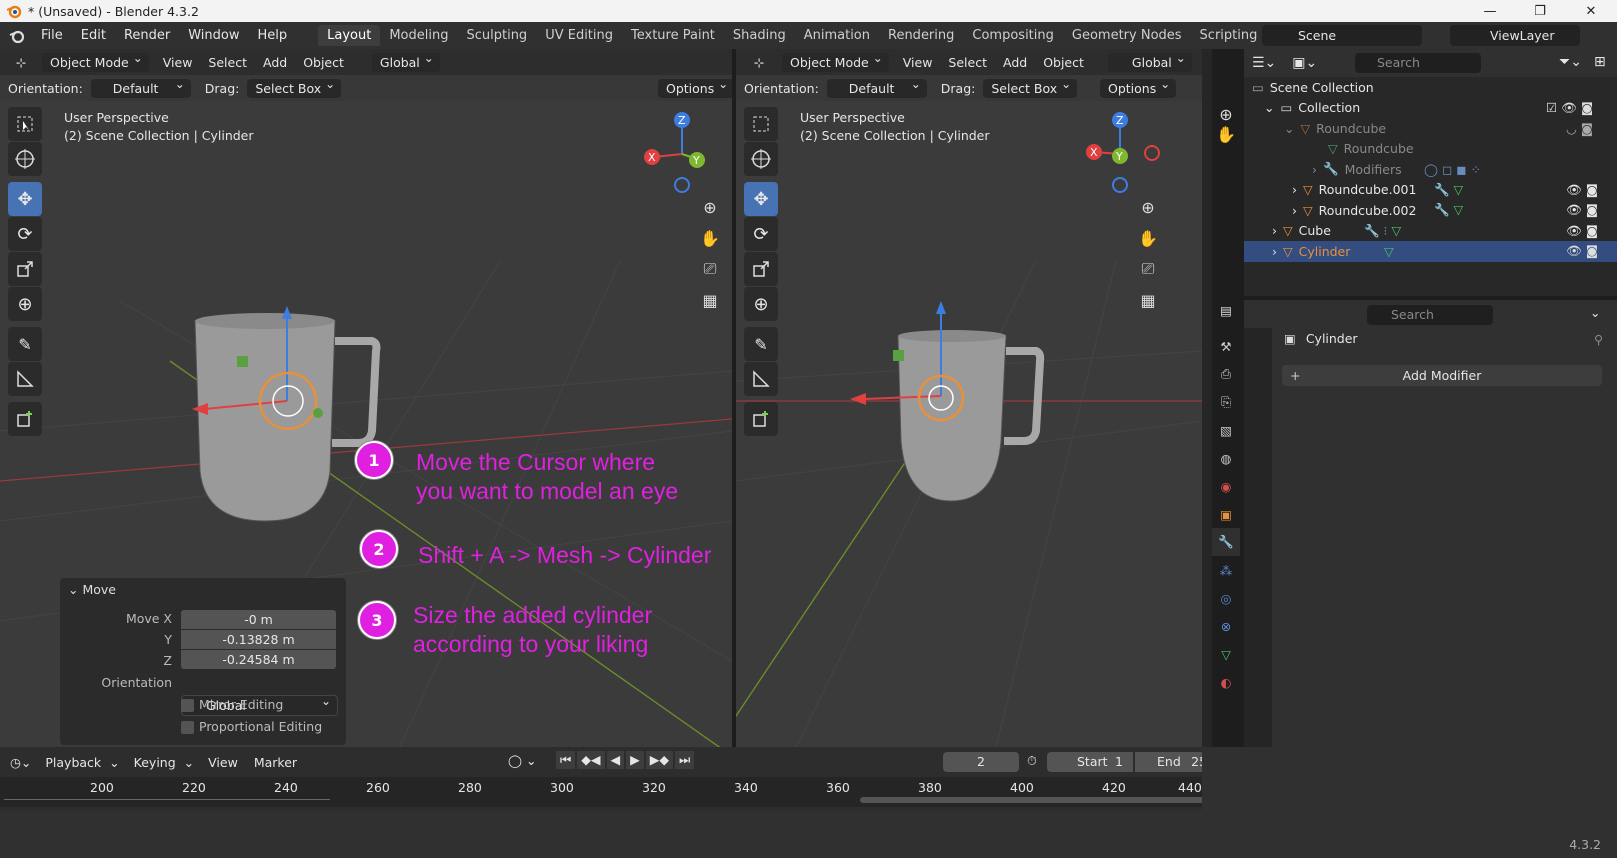  I want to click on menu-keying: Keying, so click(155, 762).